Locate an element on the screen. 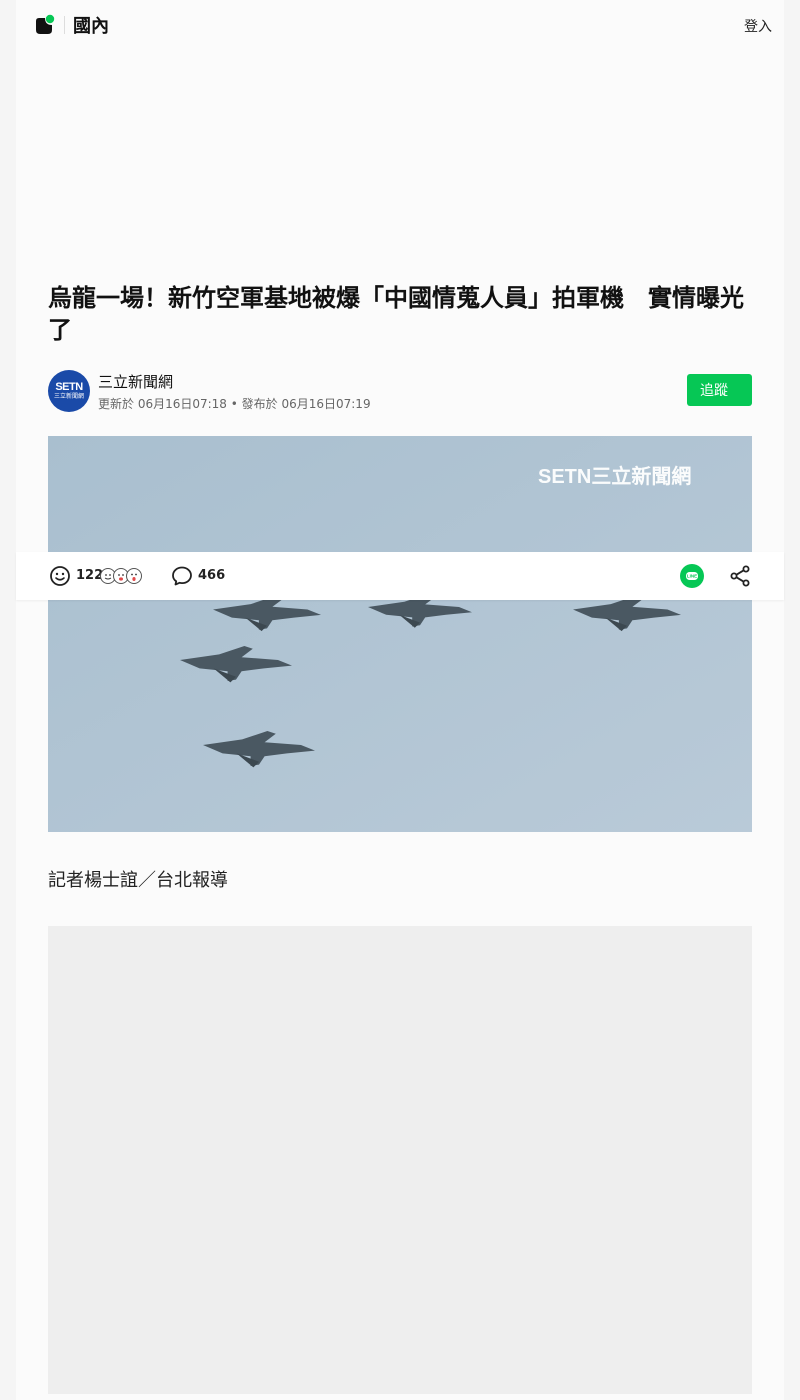 This screenshot has height=1400, width=800. avatar-logo-text: SETN is located at coordinates (69, 386).